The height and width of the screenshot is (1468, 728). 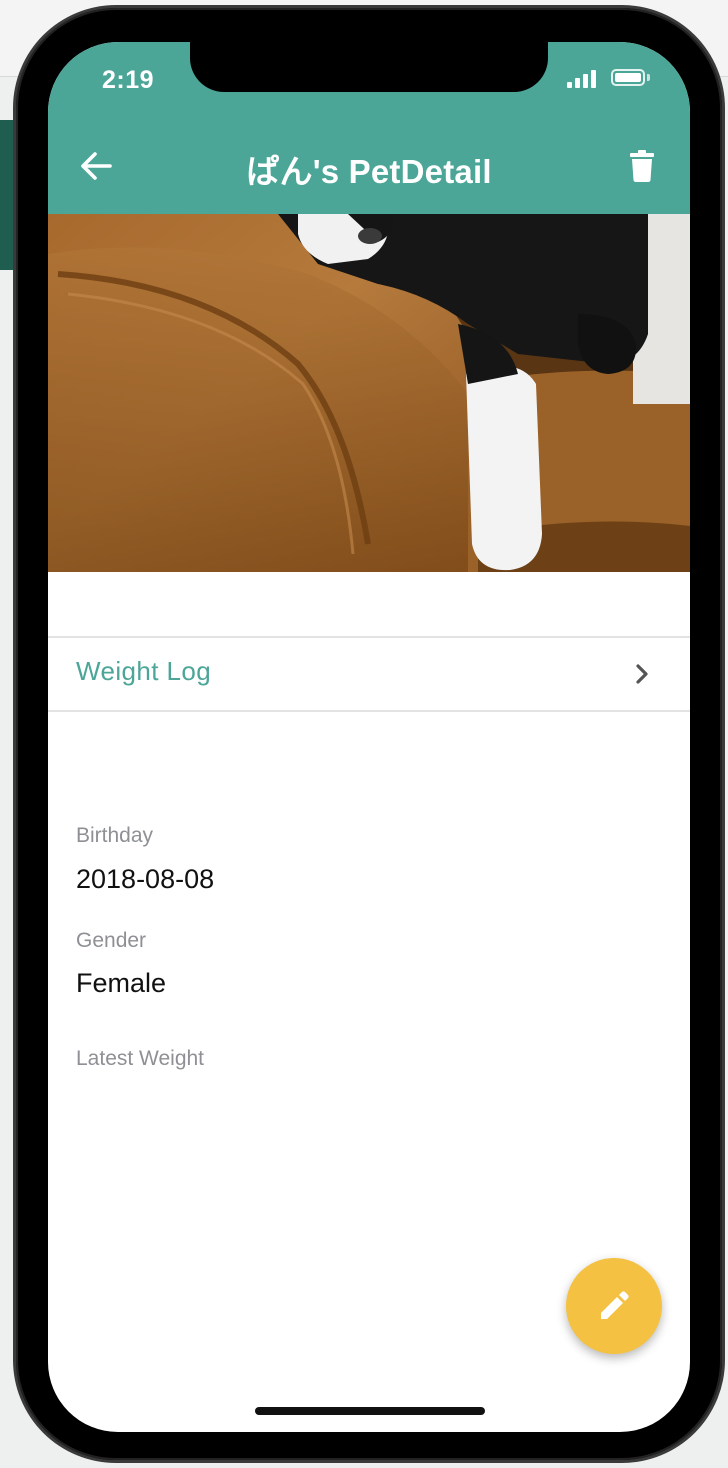 I want to click on weight-log-row: Weight Log, so click(x=369, y=674).